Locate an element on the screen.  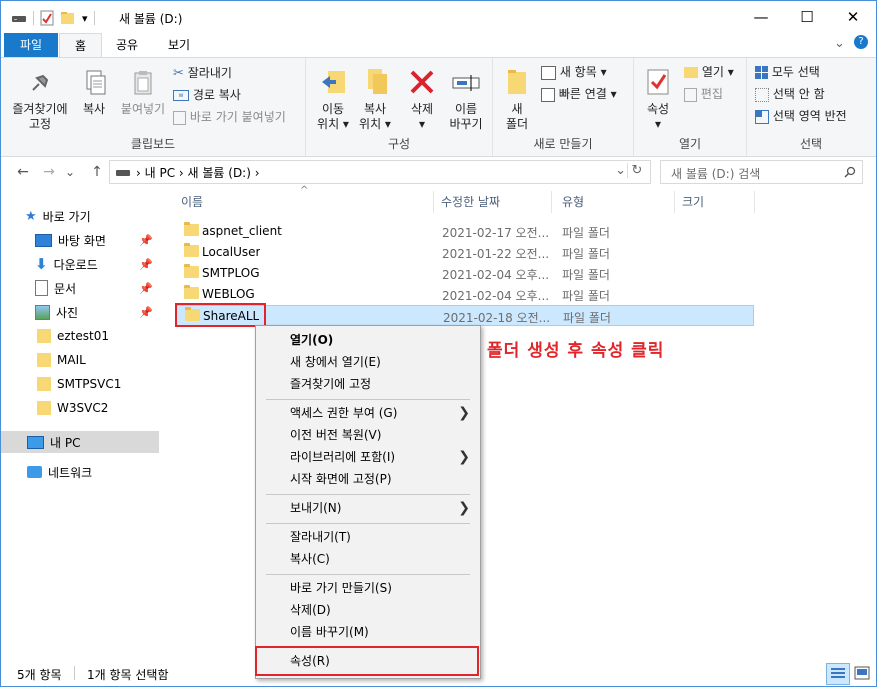
status-item-count: 5개 항목 is located at coordinates (39, 675).